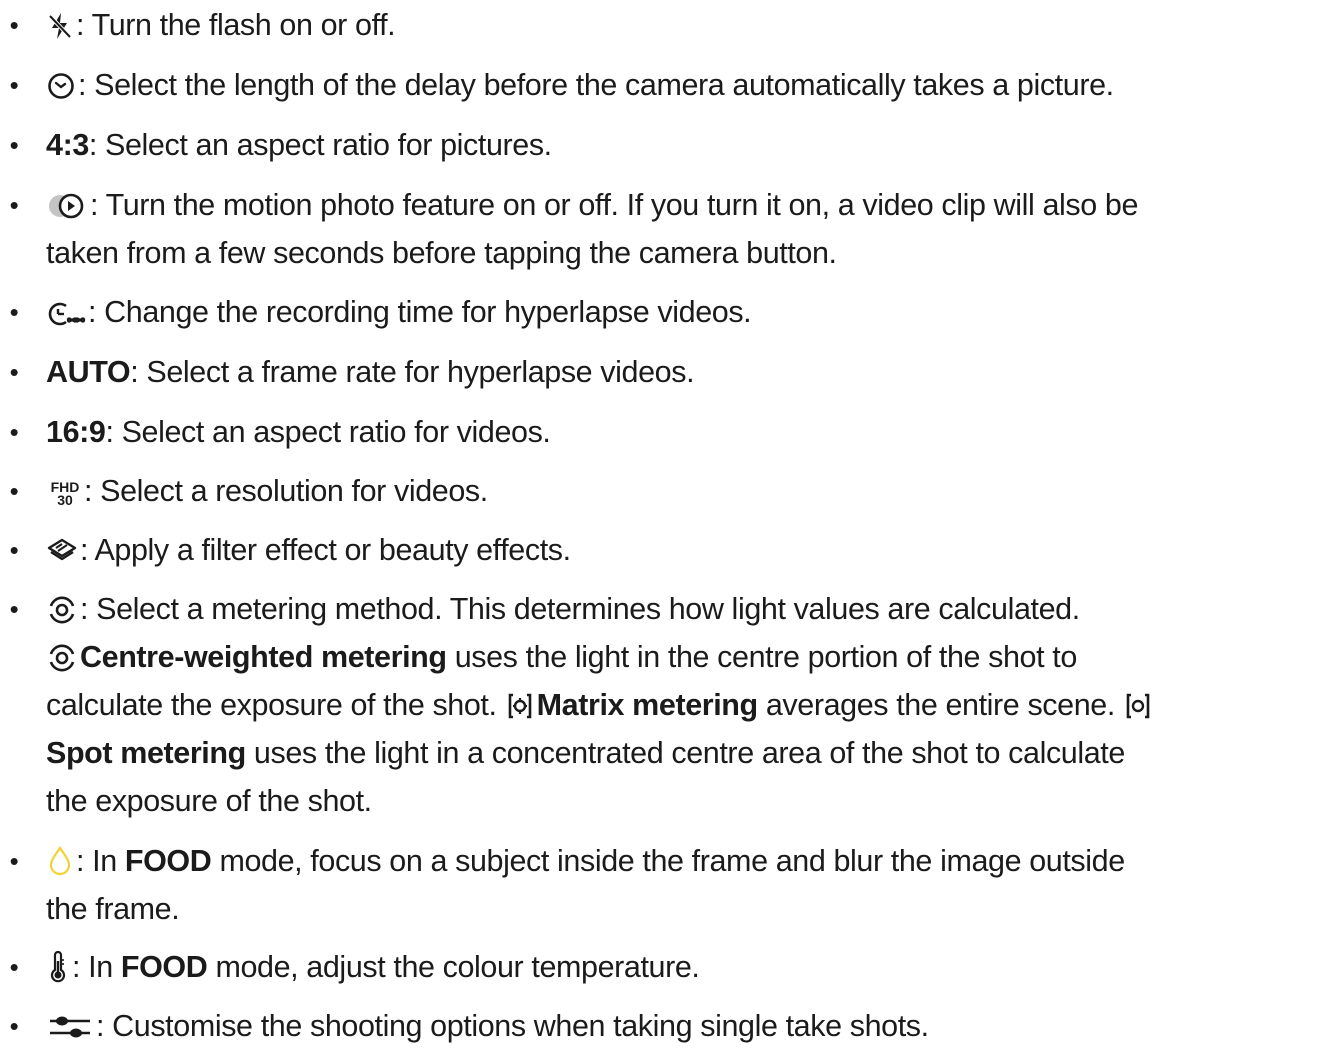  Describe the element at coordinates (328, 432) in the screenshot. I see `item-description: : Select an aspect ratio for videos.` at that location.